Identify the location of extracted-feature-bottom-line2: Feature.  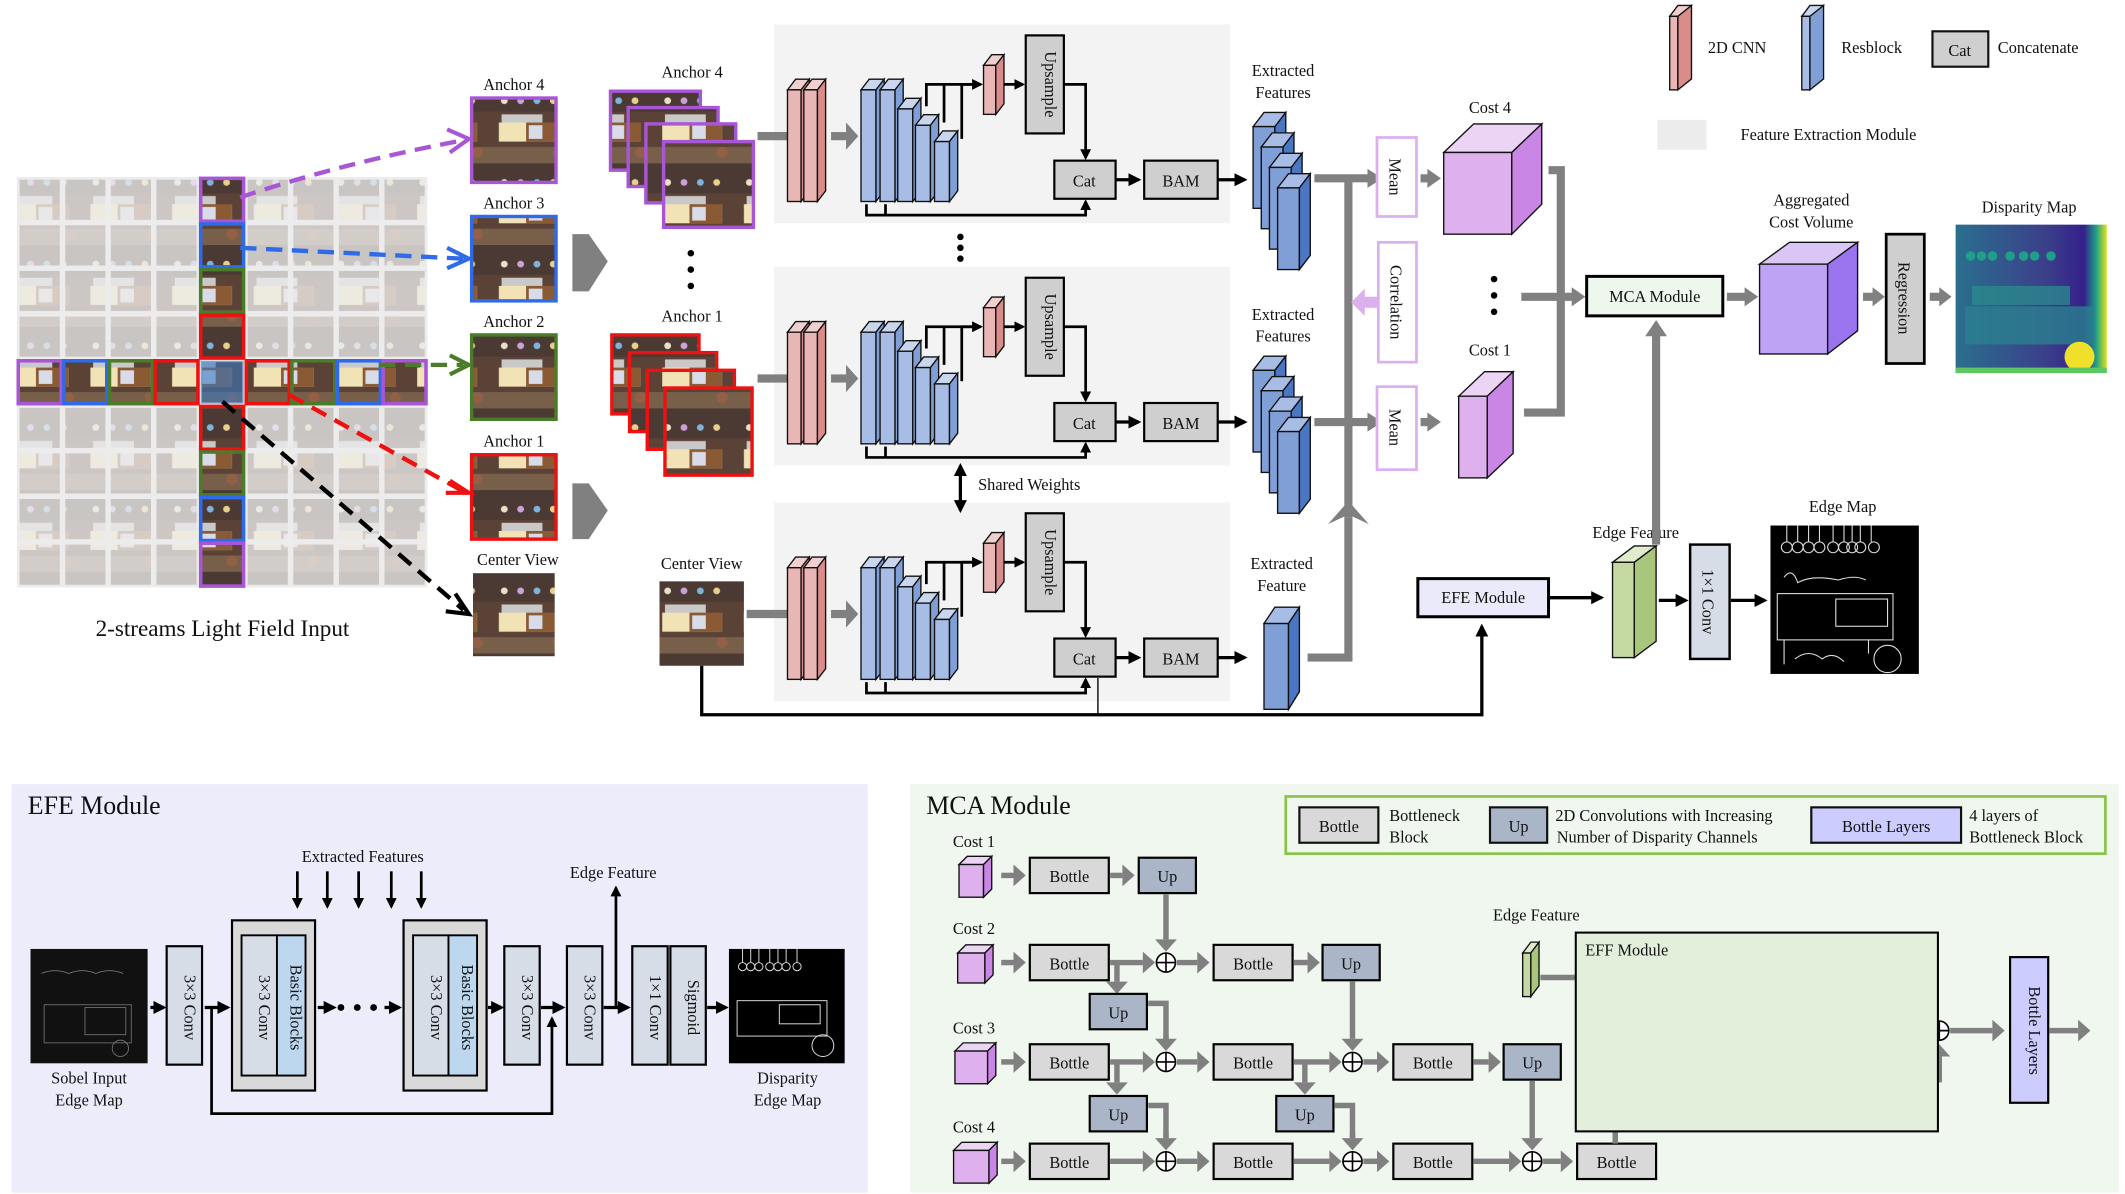
(1281, 585).